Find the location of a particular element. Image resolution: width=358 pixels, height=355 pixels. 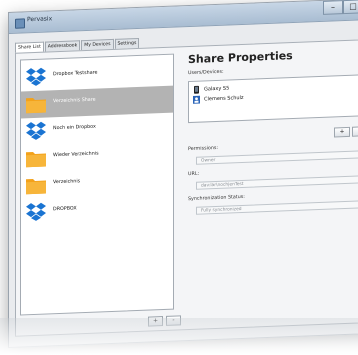

title-bar: Pervasix – □ ✕ is located at coordinates (183, 17).